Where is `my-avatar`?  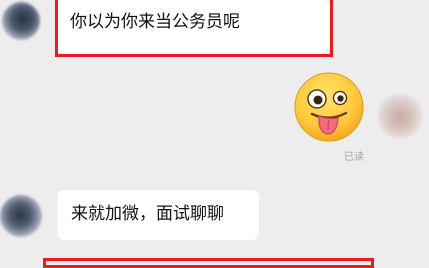 my-avatar is located at coordinates (400, 116).